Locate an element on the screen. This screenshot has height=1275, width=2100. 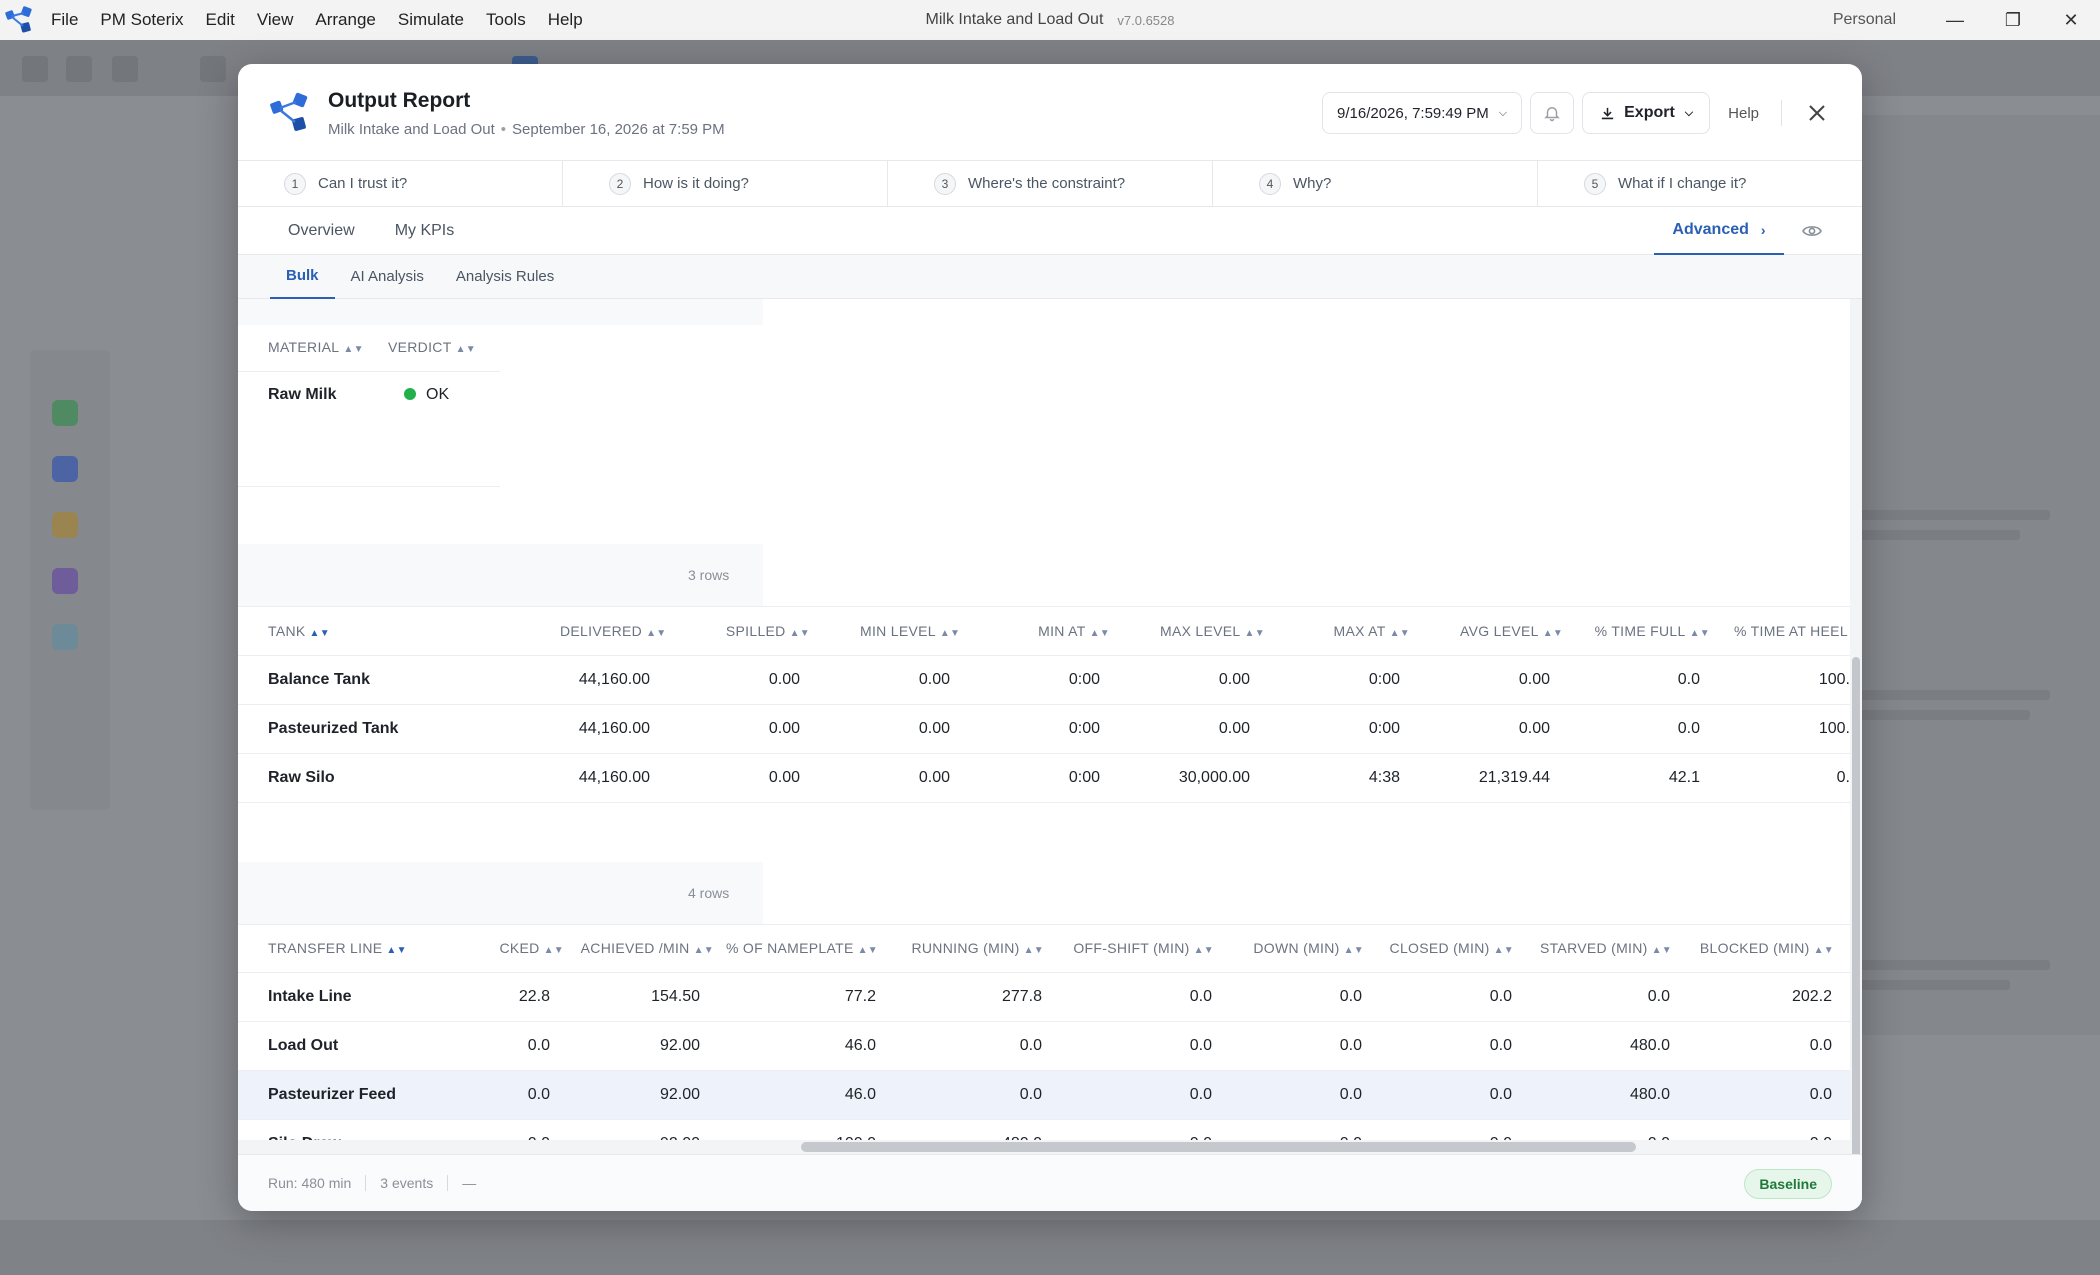
notifications-button is located at coordinates (1552, 113).